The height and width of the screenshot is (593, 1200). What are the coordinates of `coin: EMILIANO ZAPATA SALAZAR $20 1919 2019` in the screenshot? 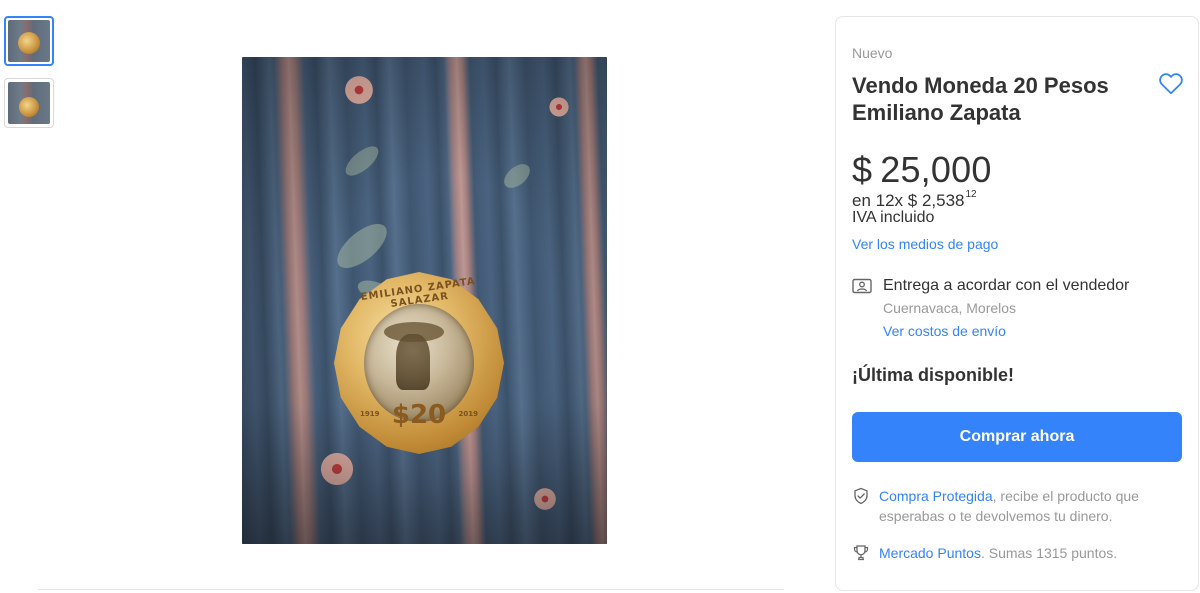 It's located at (419, 363).